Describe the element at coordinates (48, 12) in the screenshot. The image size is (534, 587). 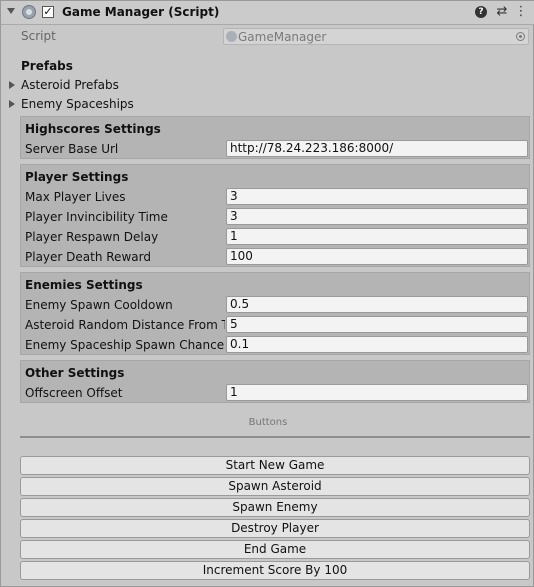
I see `enabled-checkbox: ✓` at that location.